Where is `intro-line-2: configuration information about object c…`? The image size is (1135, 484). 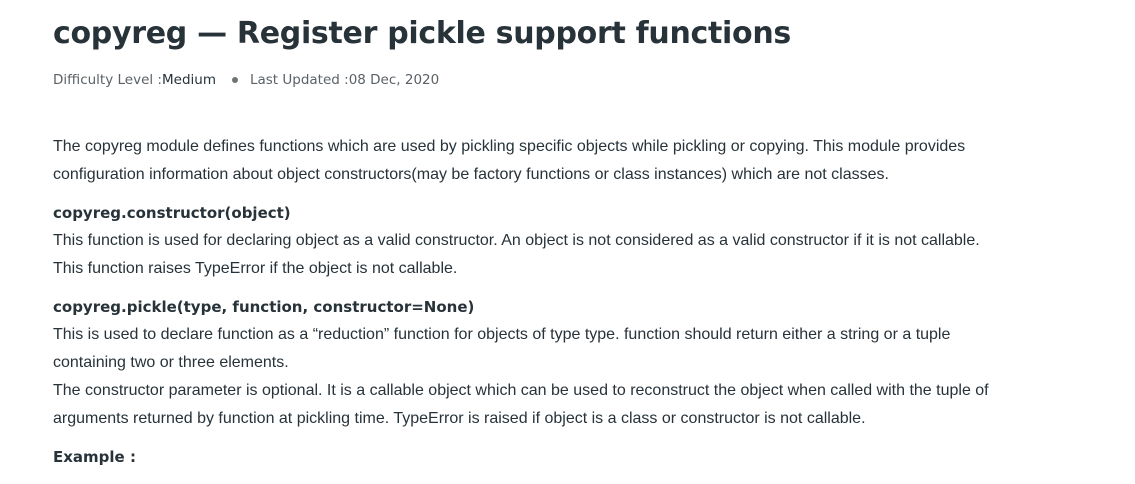 intro-line-2: configuration information about object c… is located at coordinates (471, 174).